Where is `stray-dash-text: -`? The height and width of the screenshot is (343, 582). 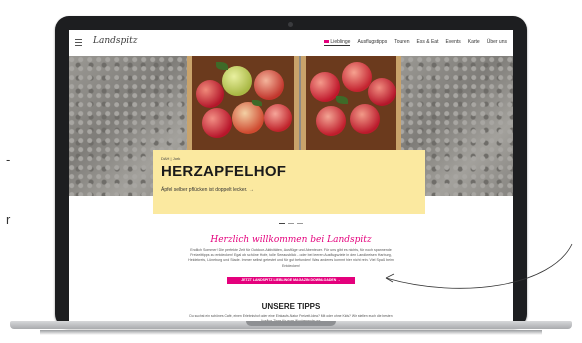 stray-dash-text: - is located at coordinates (8, 159).